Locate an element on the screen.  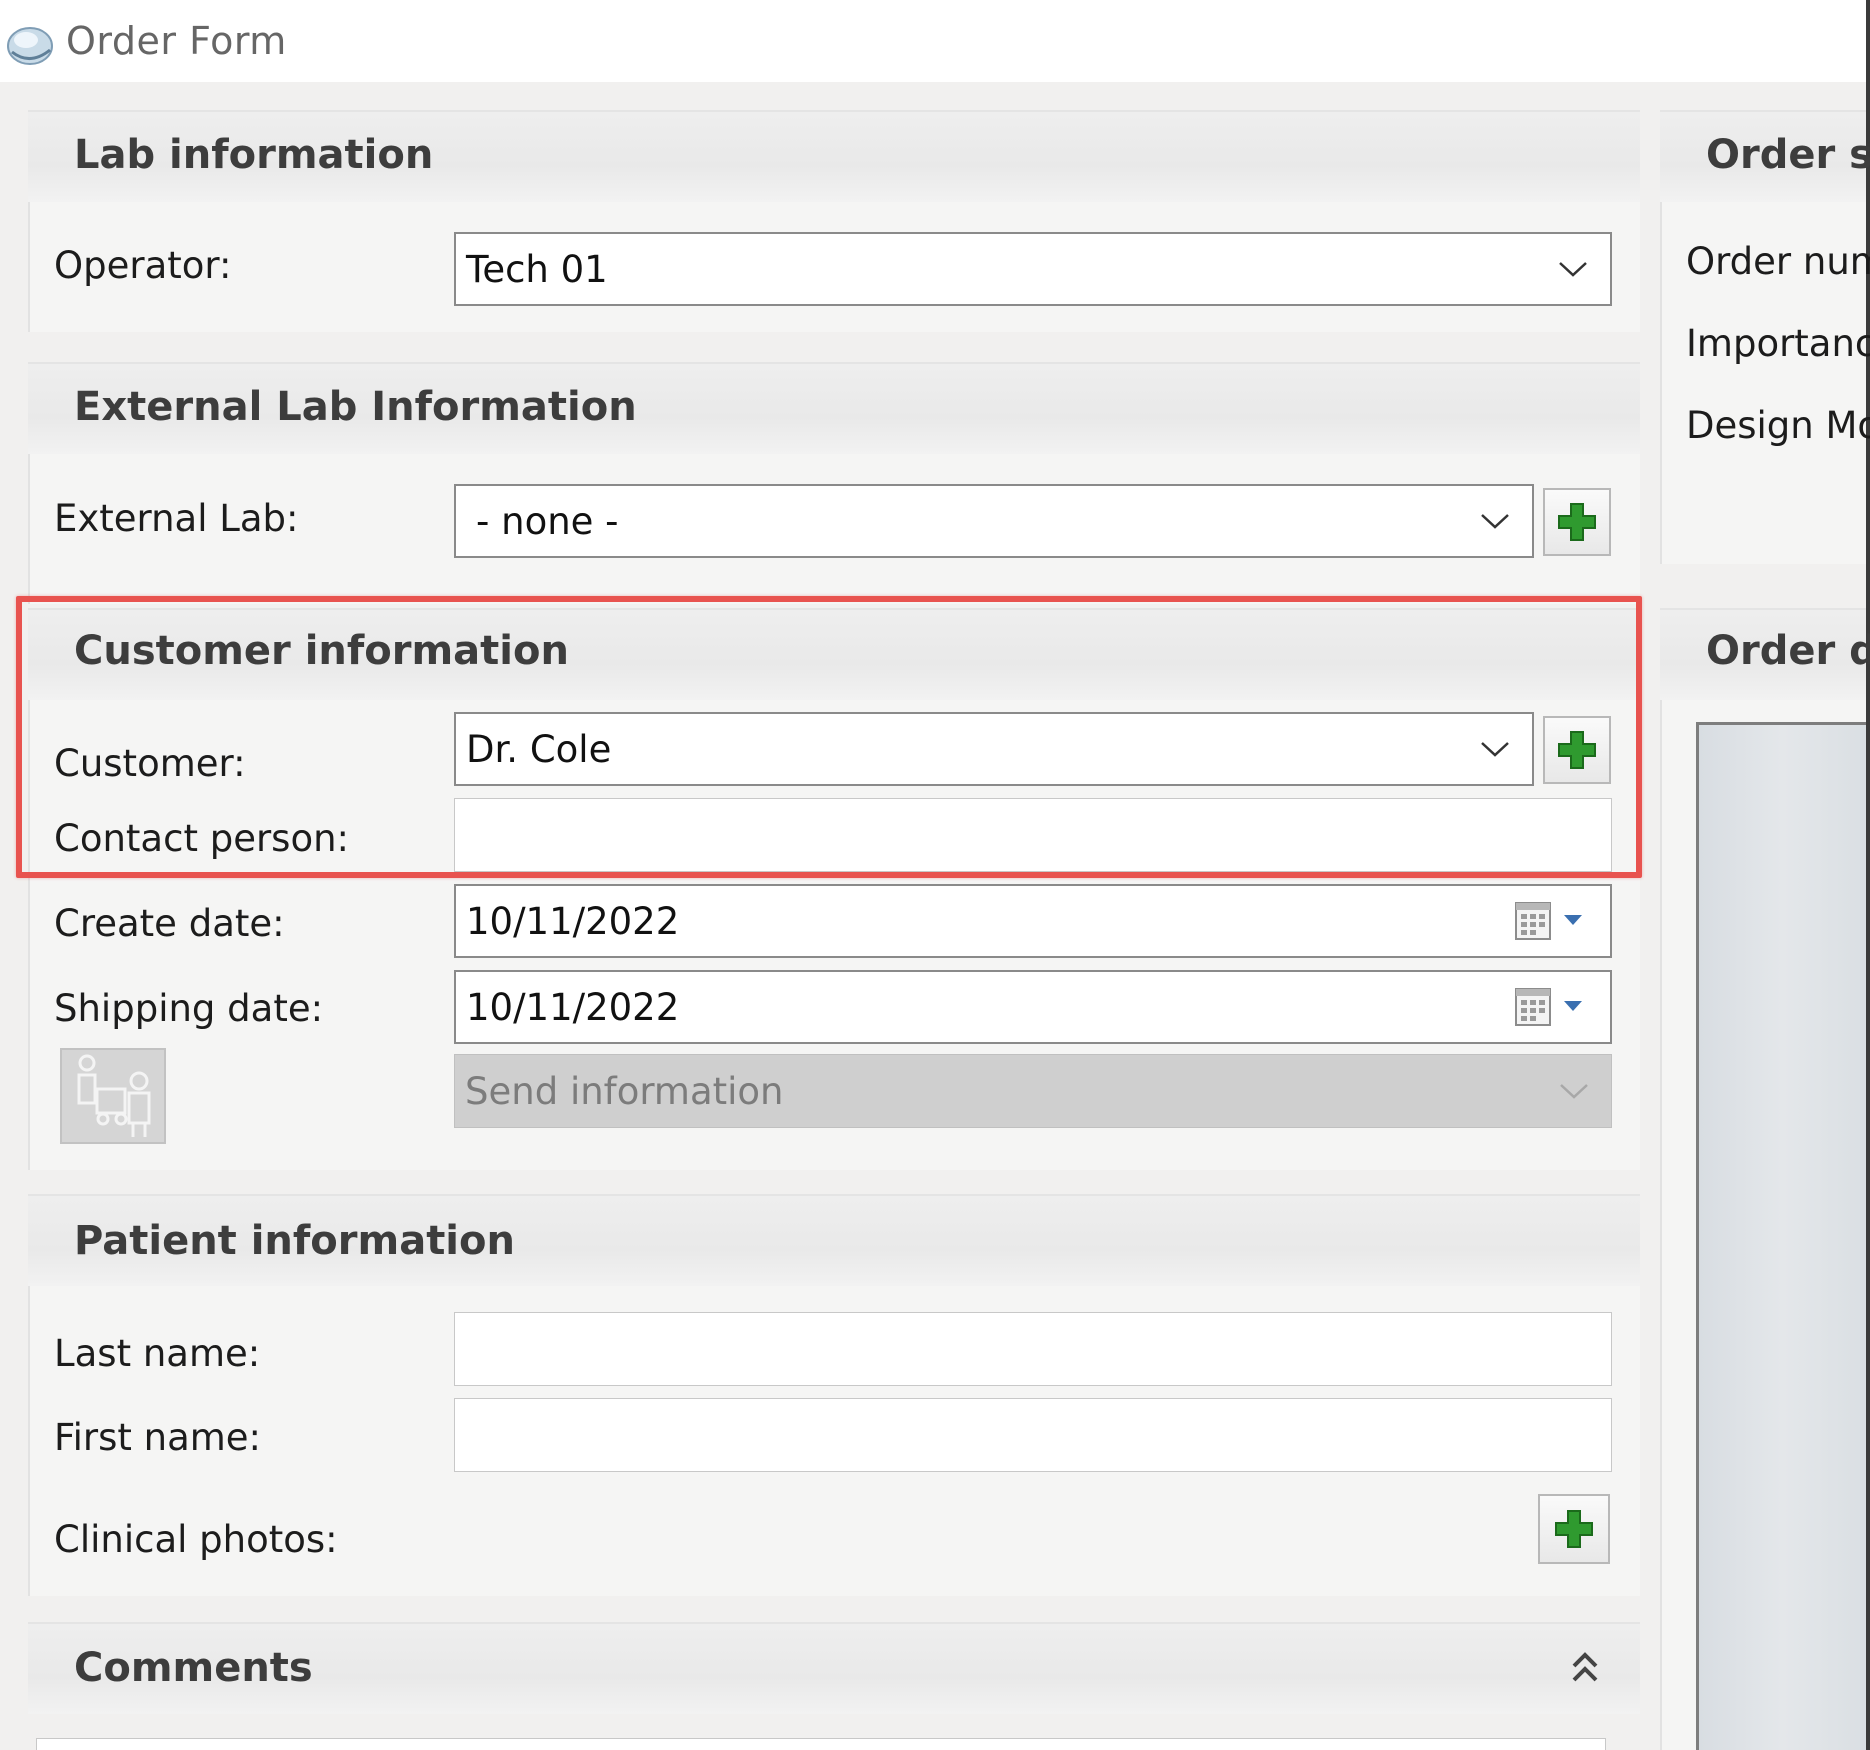
delivery-person-icon is located at coordinates (114, 1095).